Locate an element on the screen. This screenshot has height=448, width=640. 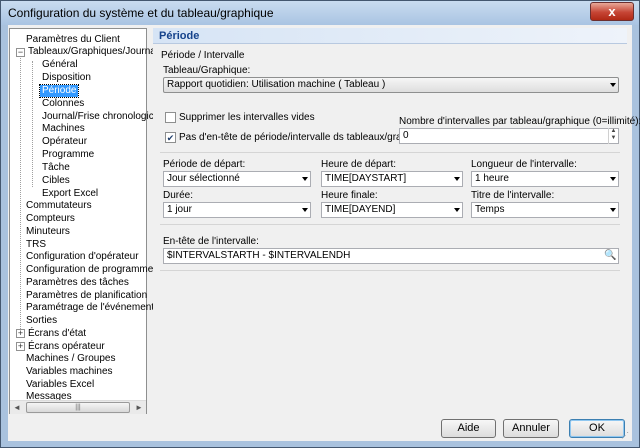
interval-length-select: 1 heure is located at coordinates (545, 179).